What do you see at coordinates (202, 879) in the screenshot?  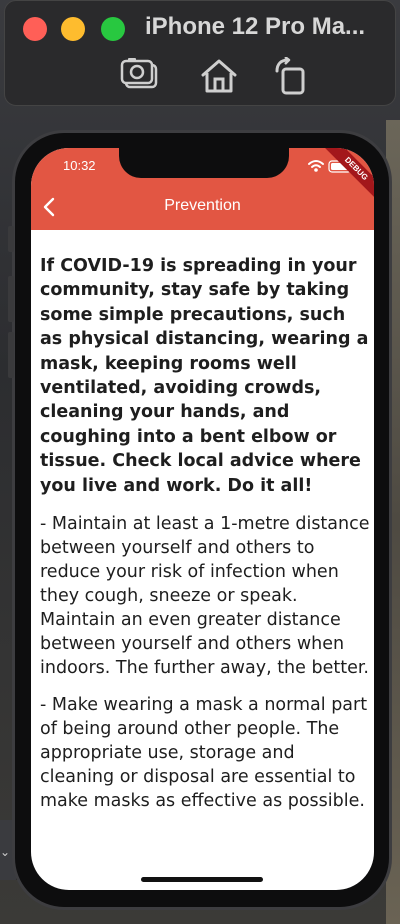 I see `home-indicator` at bounding box center [202, 879].